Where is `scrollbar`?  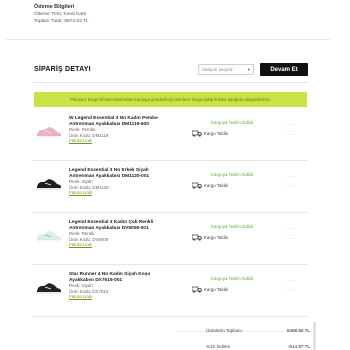
scrollbar is located at coordinates (314, 336).